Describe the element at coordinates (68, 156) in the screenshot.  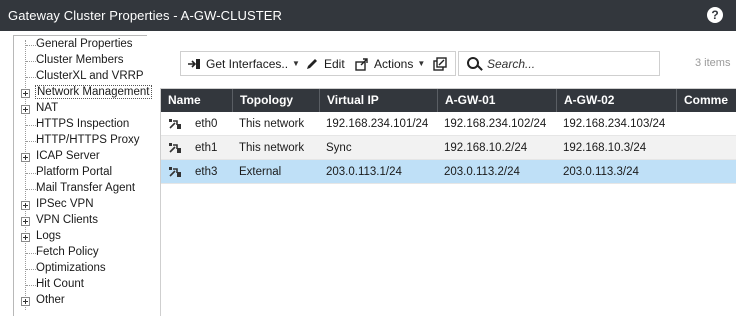
I see `tree-item-label: ICAP Server` at that location.